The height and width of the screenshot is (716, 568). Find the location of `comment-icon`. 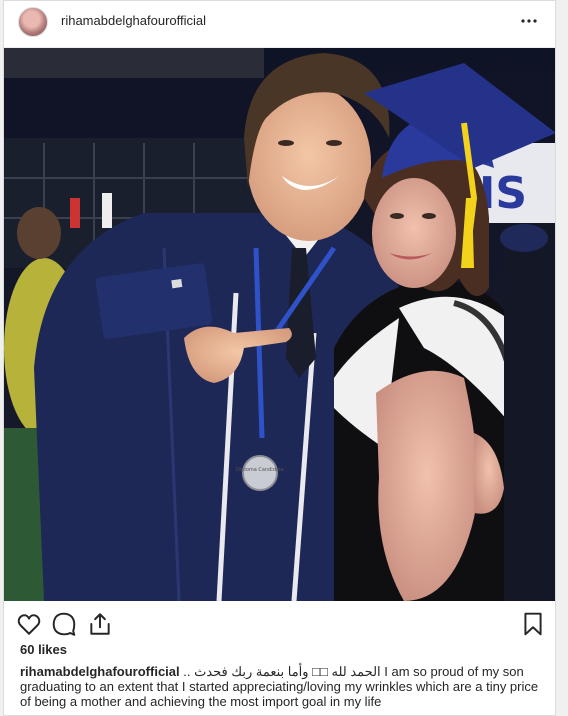

comment-icon is located at coordinates (64, 624).